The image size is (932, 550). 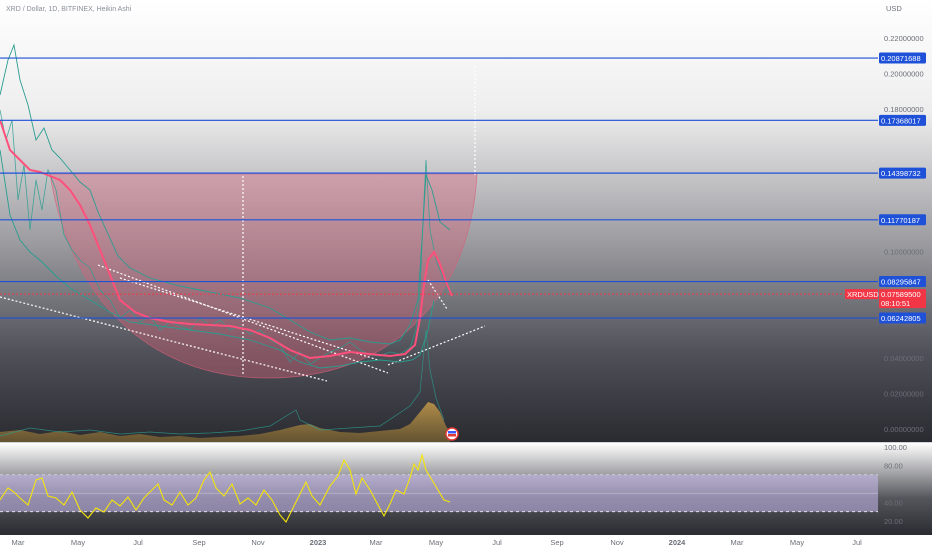 What do you see at coordinates (318, 542) in the screenshot?
I see `time-axis-label: 2023` at bounding box center [318, 542].